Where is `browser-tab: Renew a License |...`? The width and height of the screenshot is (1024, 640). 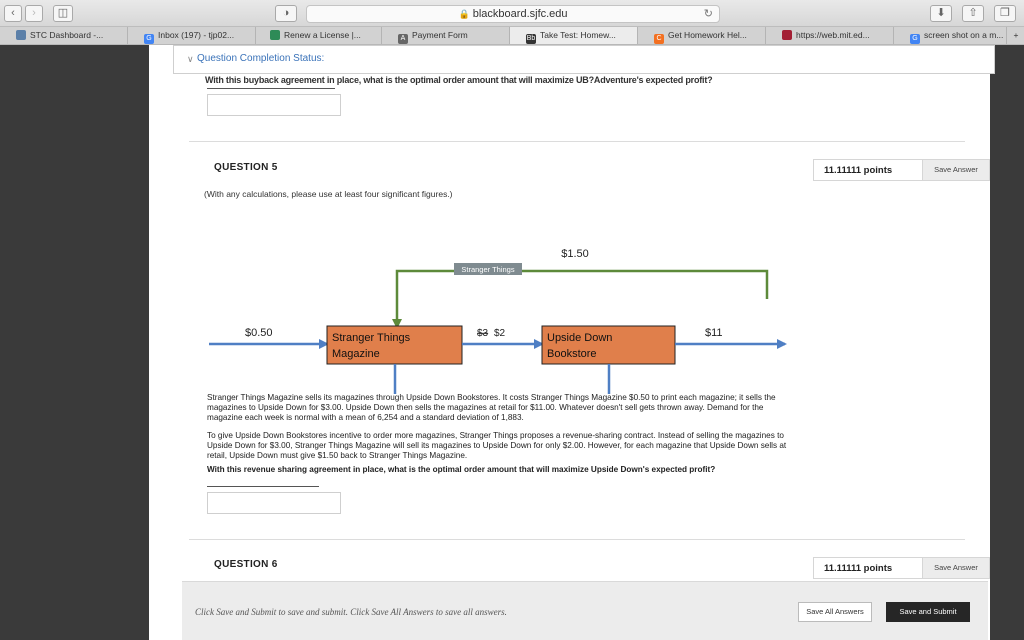
browser-tab: Renew a License |... is located at coordinates (318, 35).